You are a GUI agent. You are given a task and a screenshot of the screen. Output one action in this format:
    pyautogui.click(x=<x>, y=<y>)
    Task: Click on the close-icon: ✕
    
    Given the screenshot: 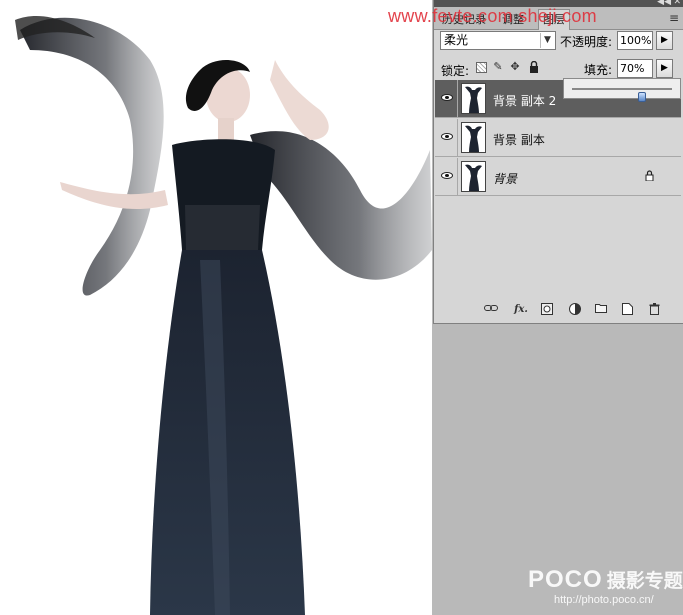 What is the action you would take?
    pyautogui.click(x=677, y=3)
    